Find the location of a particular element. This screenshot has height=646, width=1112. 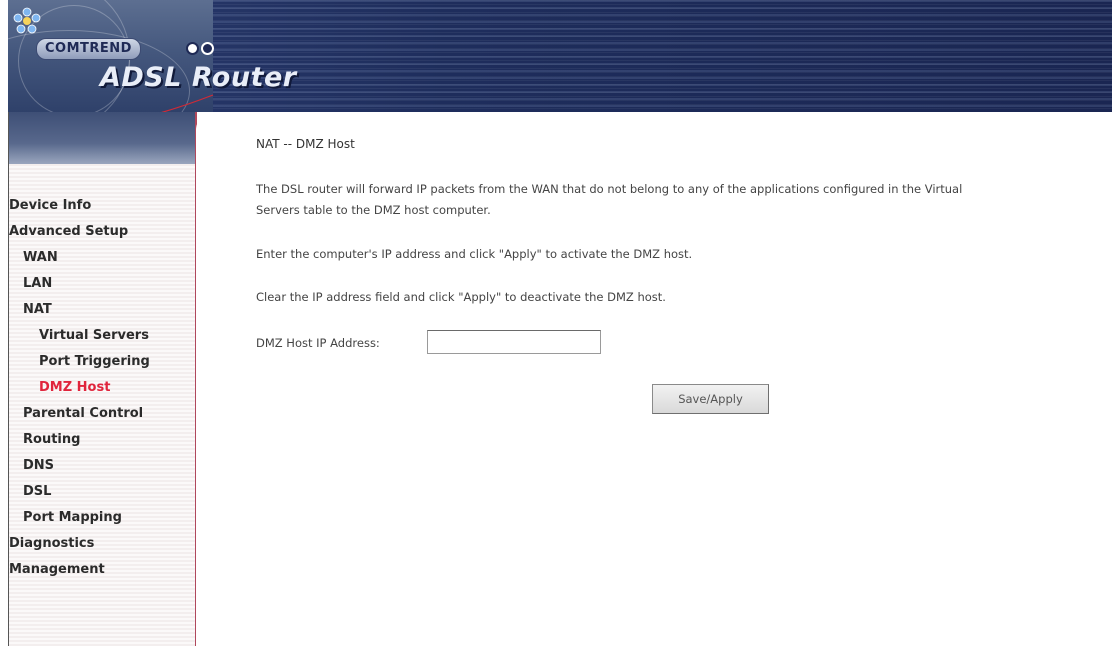

header-stripes is located at coordinates (662, 56).